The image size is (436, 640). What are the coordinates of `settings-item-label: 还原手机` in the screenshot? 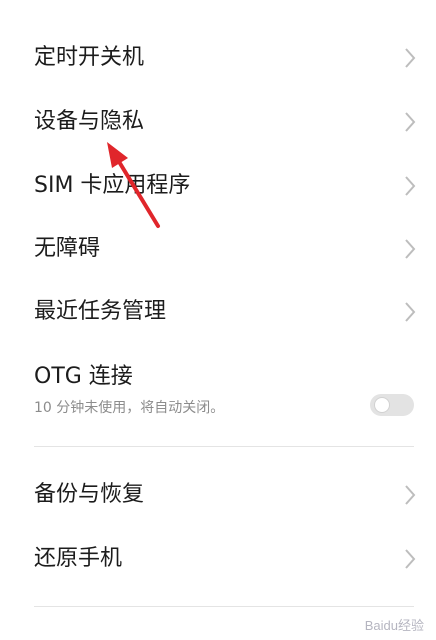 It's located at (78, 558).